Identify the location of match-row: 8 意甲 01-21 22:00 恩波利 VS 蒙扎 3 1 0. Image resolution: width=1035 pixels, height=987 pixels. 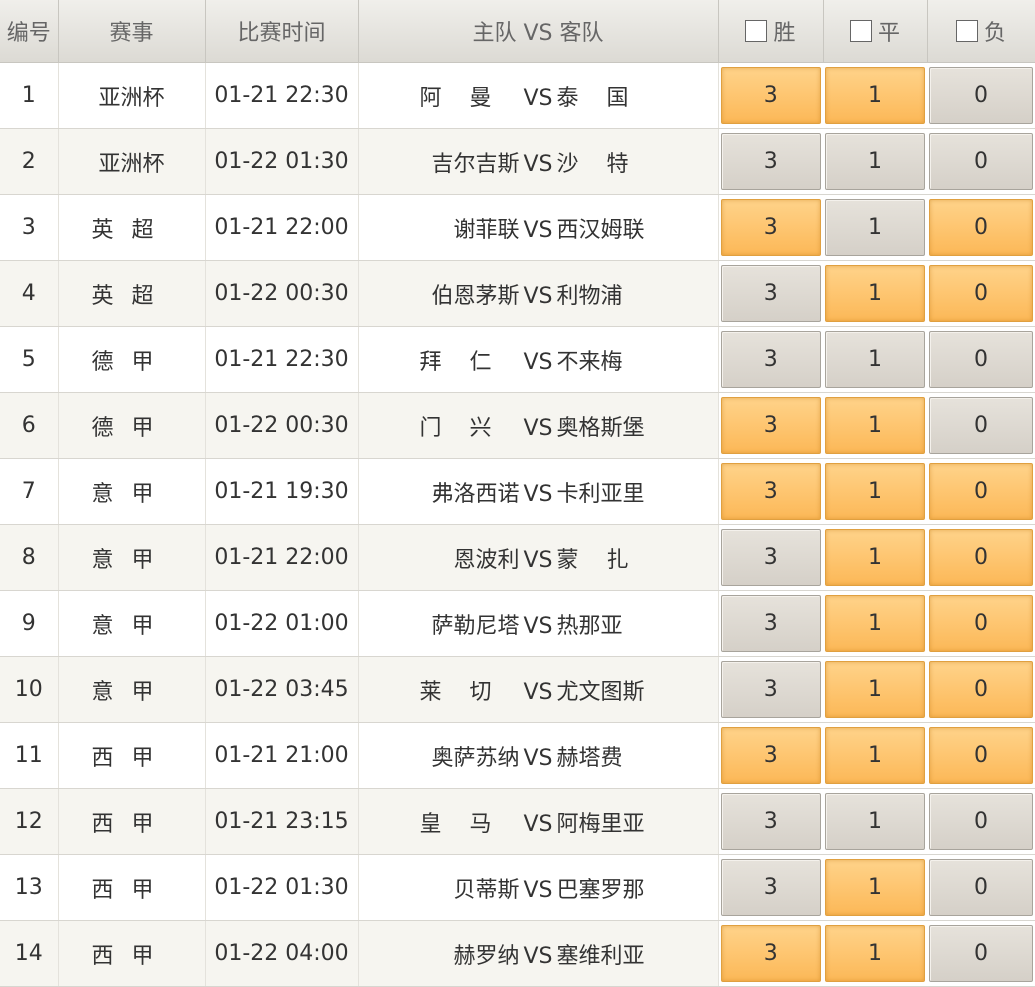
(517, 557).